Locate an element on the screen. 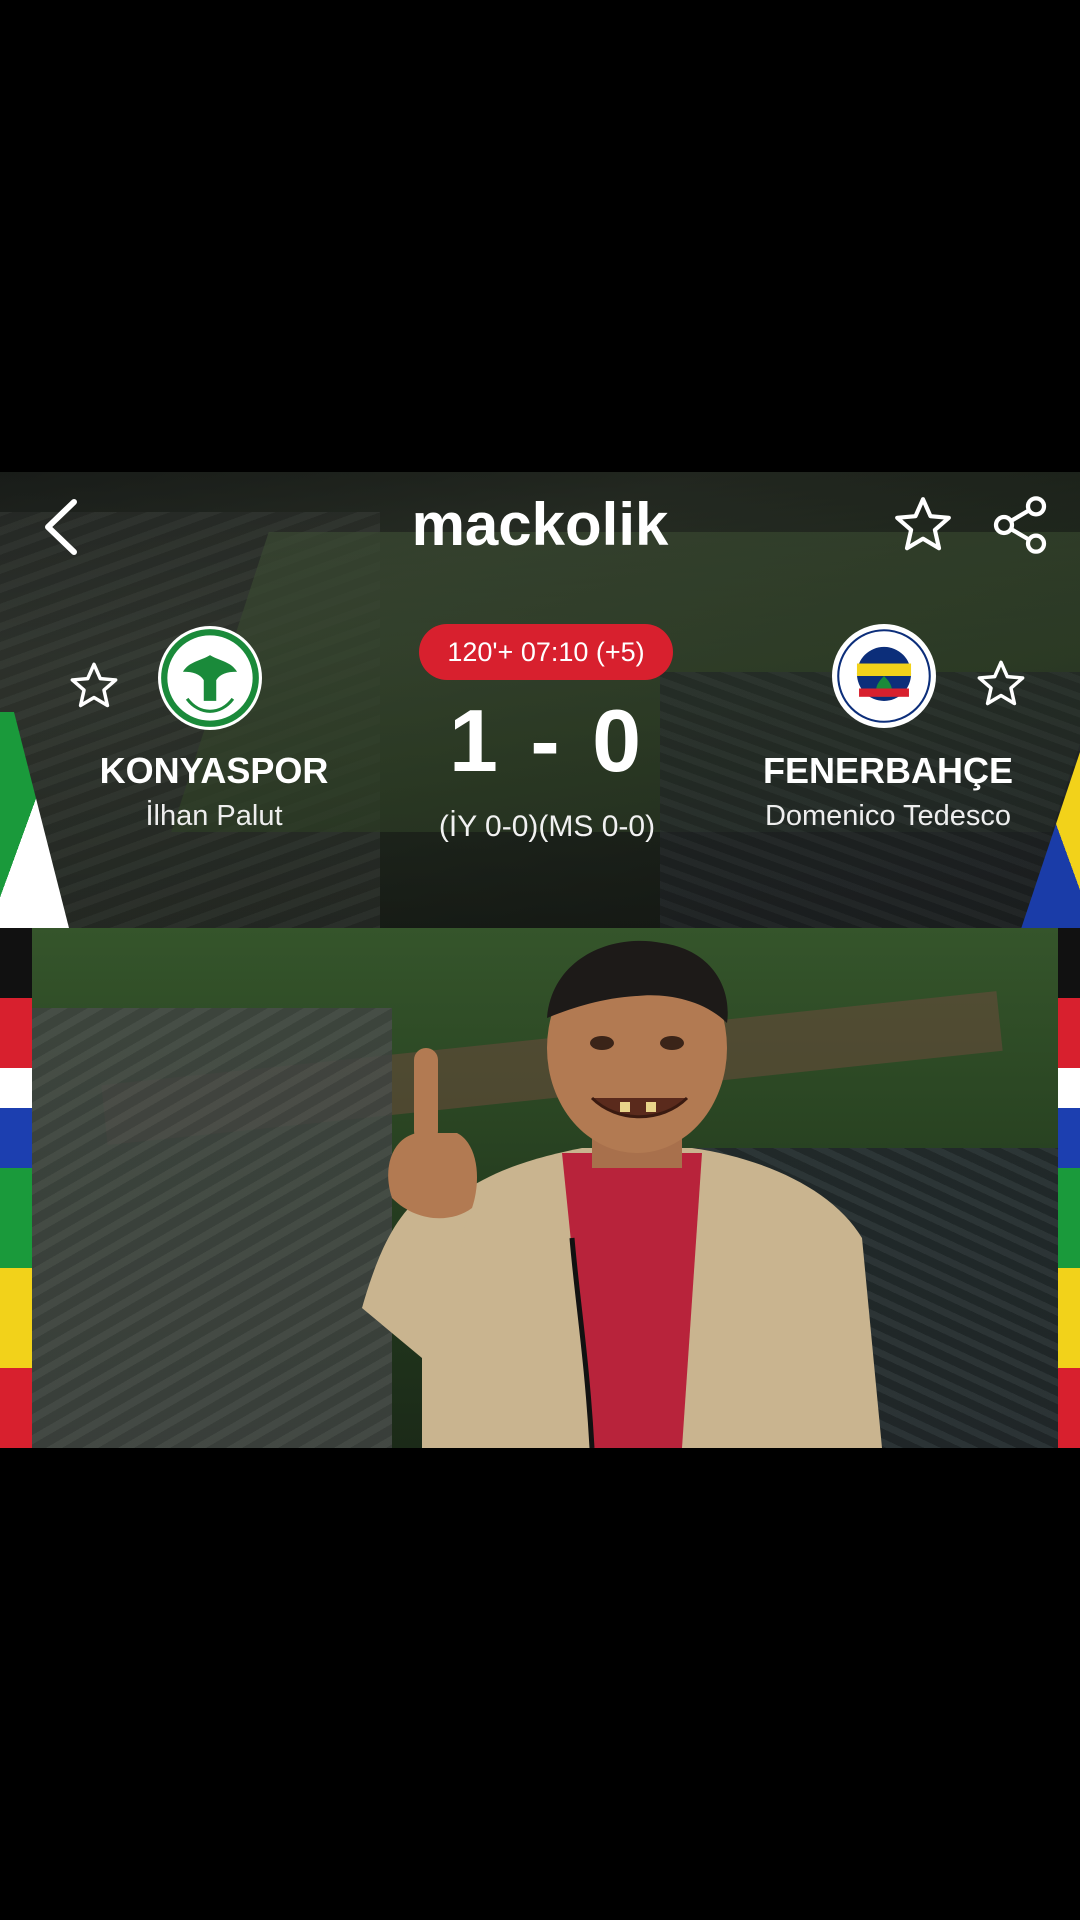 The width and height of the screenshot is (1080, 1920). flag-decoration-right is located at coordinates (1069, 1188).